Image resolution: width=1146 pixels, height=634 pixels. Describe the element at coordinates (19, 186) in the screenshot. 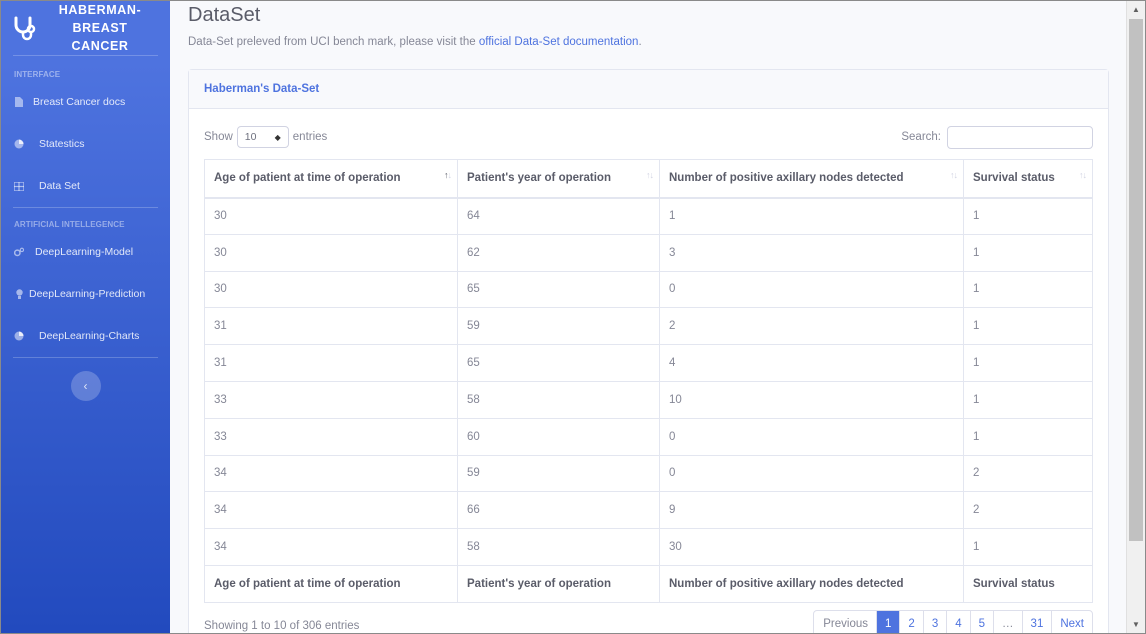

I see `table-icon` at that location.